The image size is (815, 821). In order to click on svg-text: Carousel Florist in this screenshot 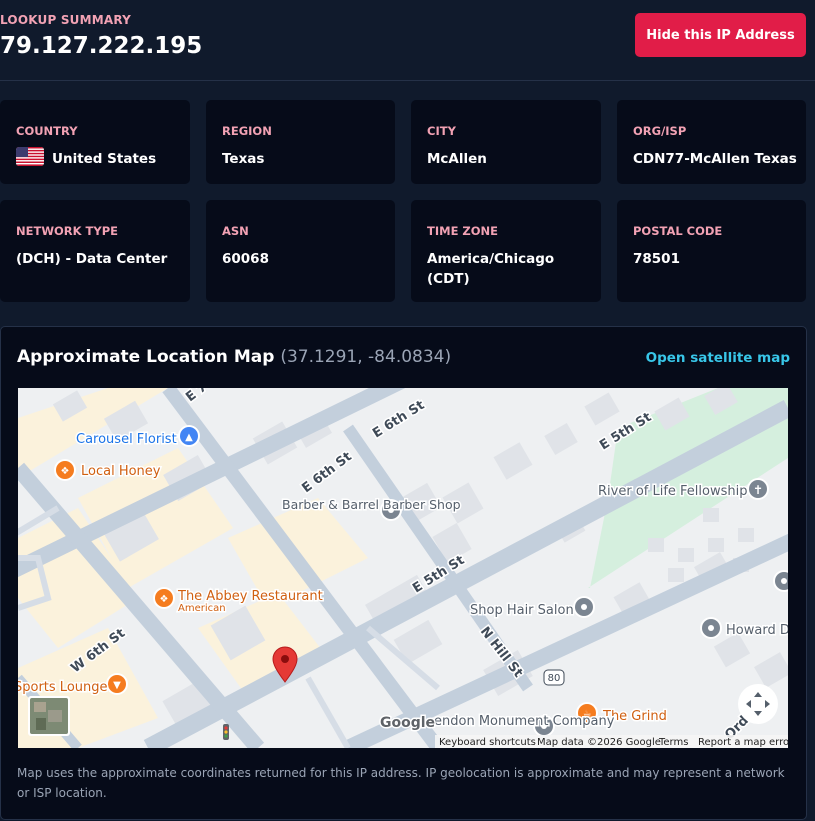, I will do `click(126, 439)`.